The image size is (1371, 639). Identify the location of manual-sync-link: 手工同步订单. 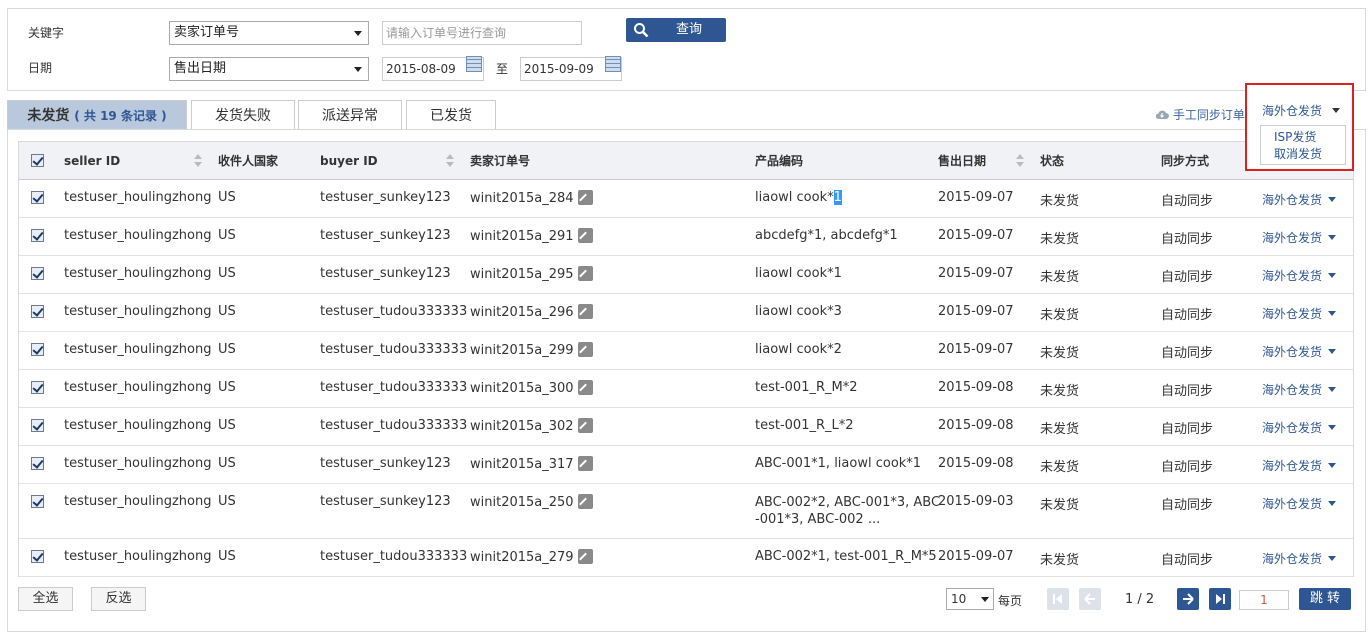
(1200, 114).